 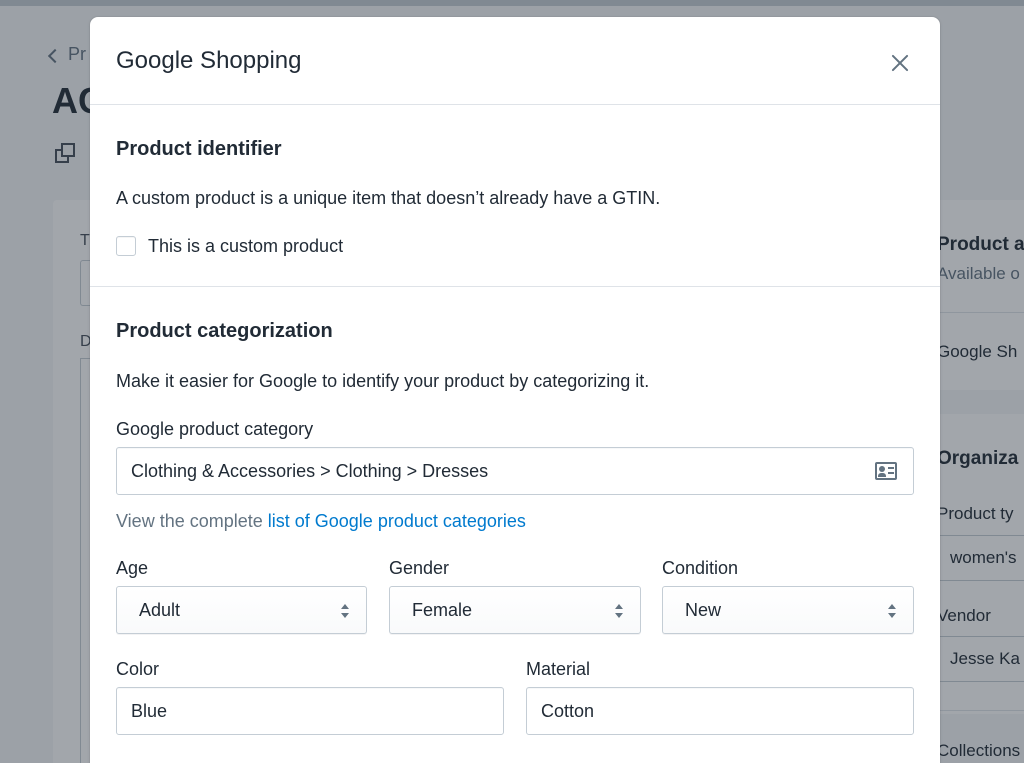 I want to click on age-label: Age, so click(x=132, y=568).